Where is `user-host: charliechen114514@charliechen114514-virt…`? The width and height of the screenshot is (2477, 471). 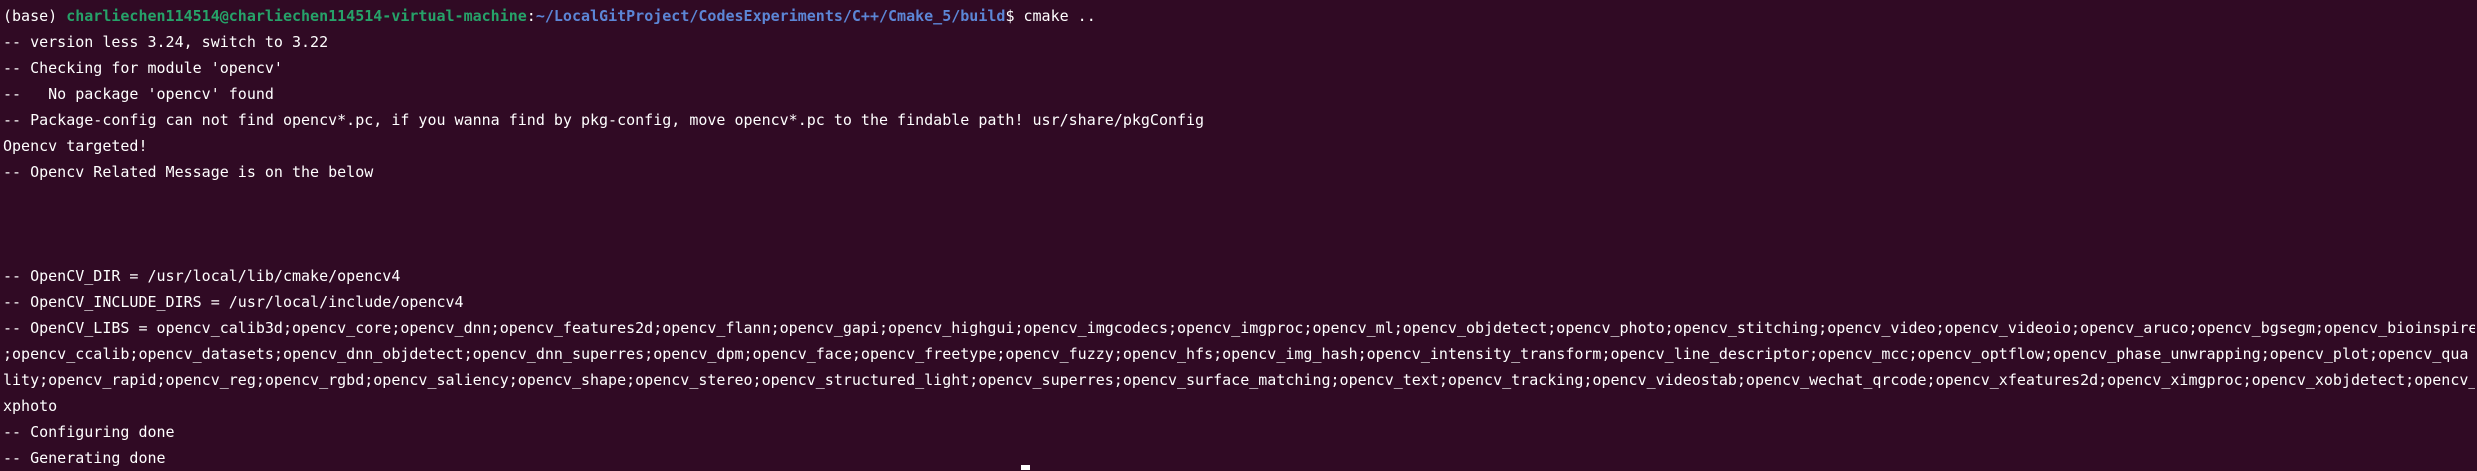 user-host: charliechen114514@charliechen114514-virt… is located at coordinates (296, 16).